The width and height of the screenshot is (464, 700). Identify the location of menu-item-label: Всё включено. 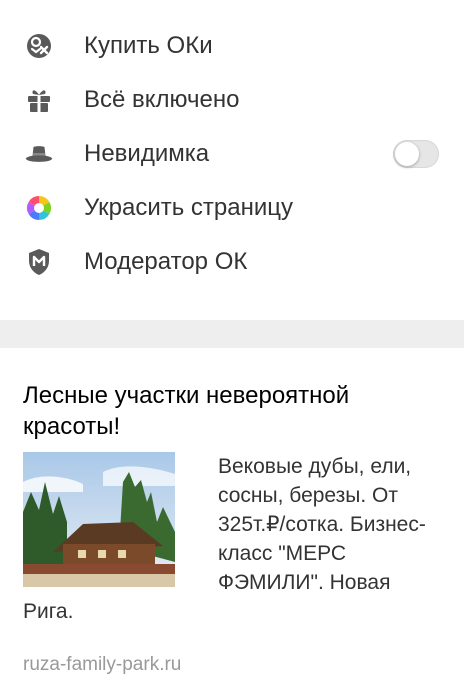
(162, 99).